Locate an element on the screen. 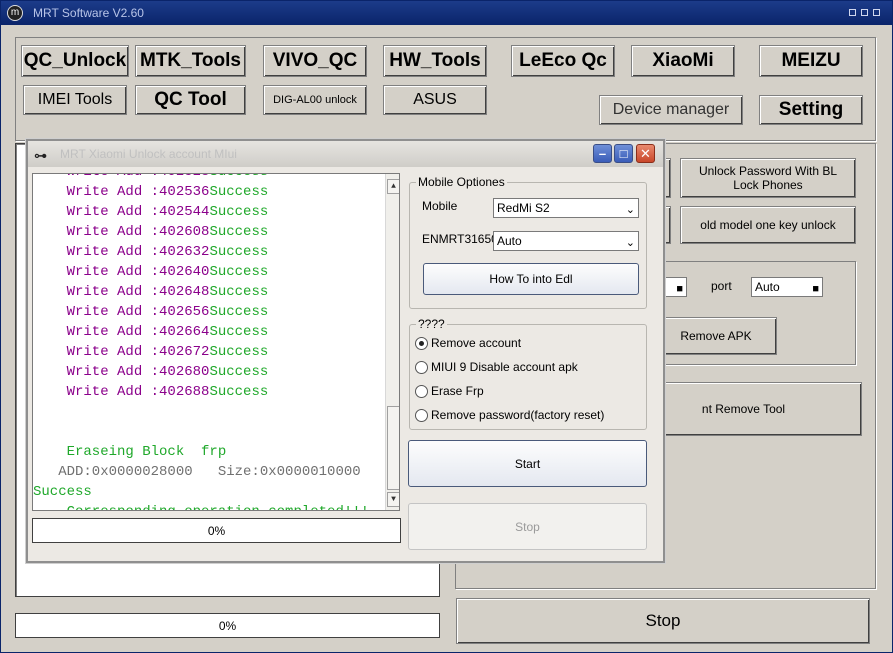 The image size is (893, 653). log-address-size-line: ADD:0x0000028000 Size:0x0000010000 is located at coordinates (197, 472).